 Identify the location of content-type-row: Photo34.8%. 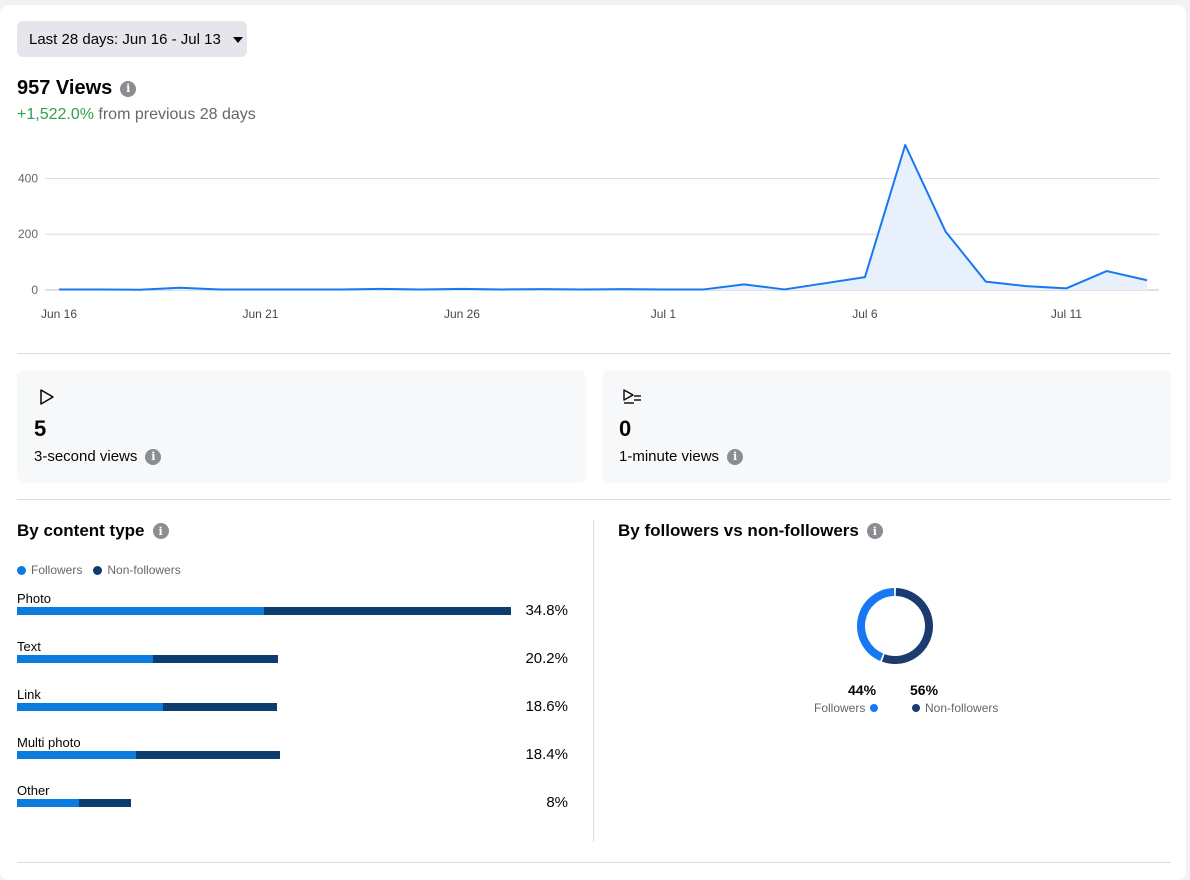
(297, 598).